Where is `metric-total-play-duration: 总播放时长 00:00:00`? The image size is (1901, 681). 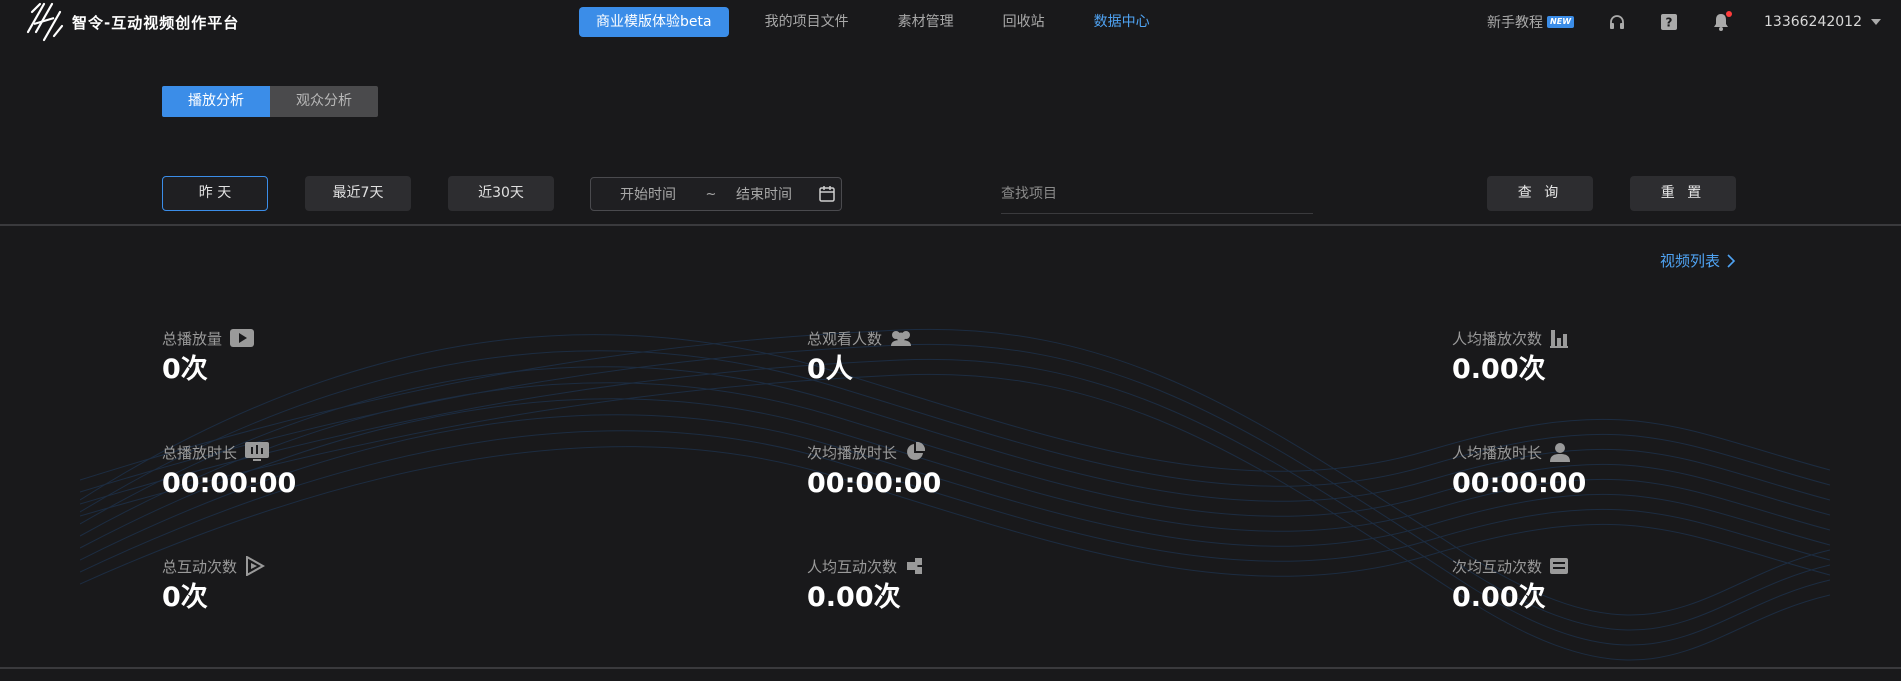 metric-total-play-duration: 总播放时长 00:00:00 is located at coordinates (229, 470).